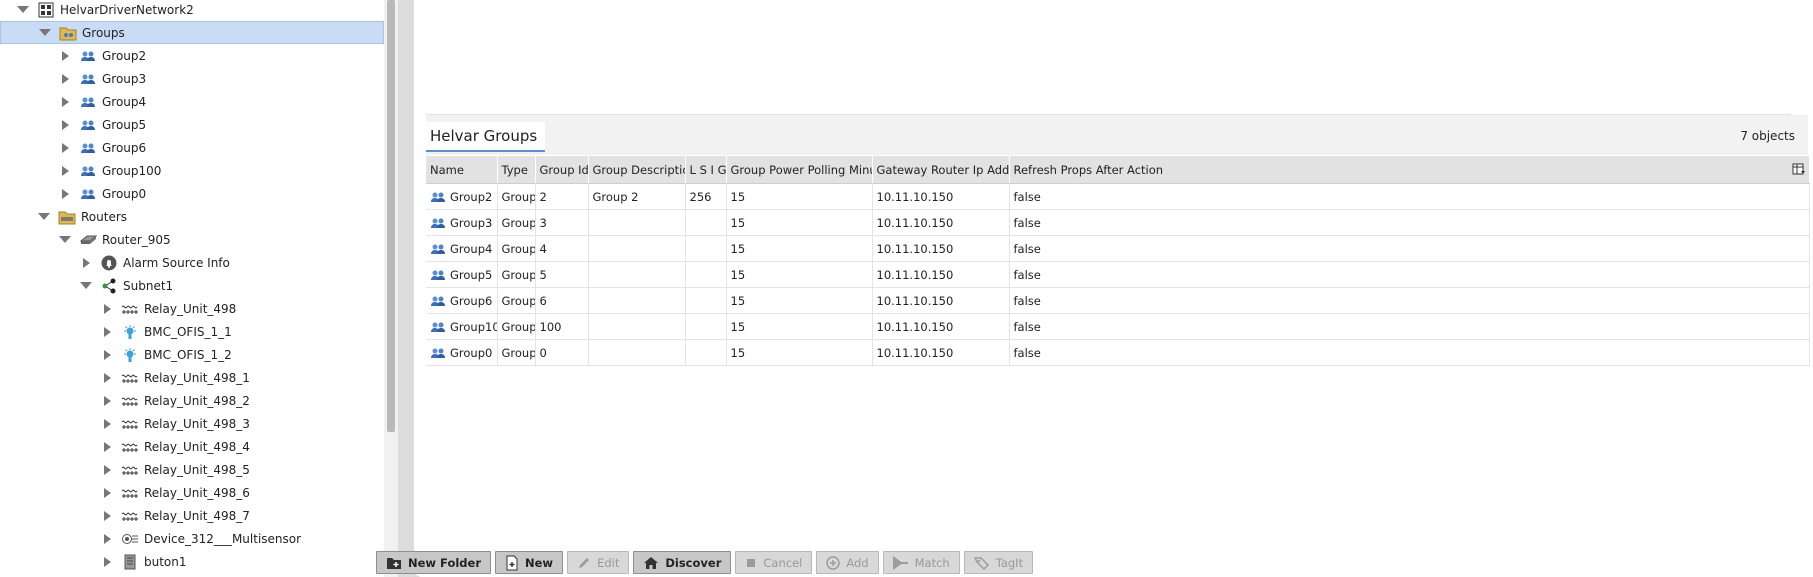 This screenshot has height=577, width=1813. What do you see at coordinates (706, 170) in the screenshot?
I see `column-header: L S I G` at bounding box center [706, 170].